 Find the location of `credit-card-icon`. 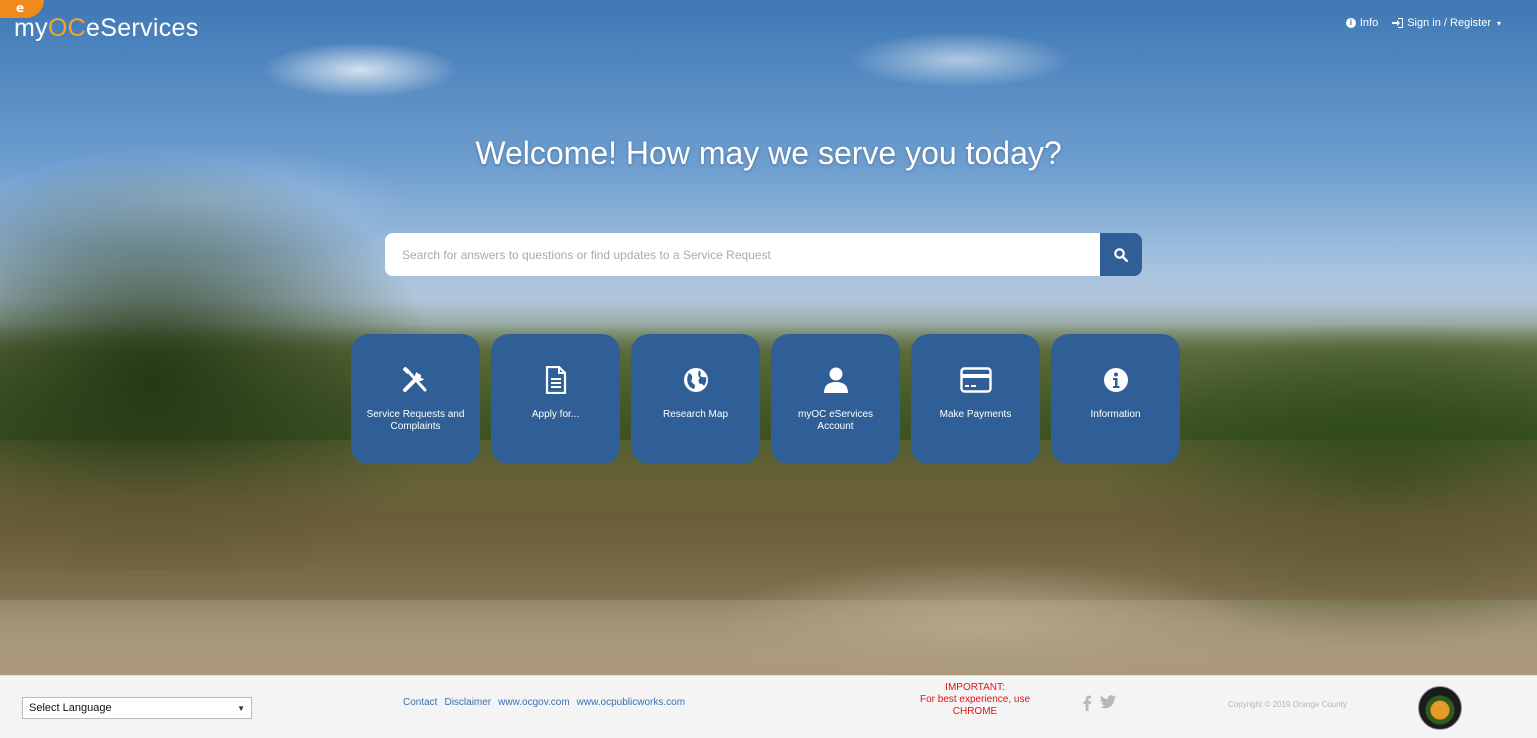

credit-card-icon is located at coordinates (975, 380).